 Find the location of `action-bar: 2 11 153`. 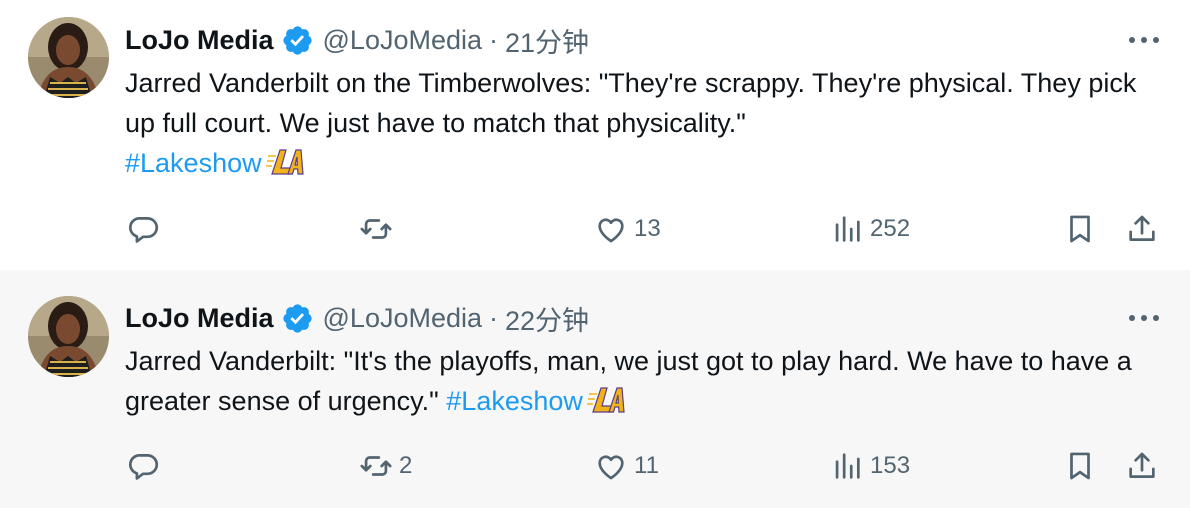

action-bar: 2 11 153 is located at coordinates (595, 466).